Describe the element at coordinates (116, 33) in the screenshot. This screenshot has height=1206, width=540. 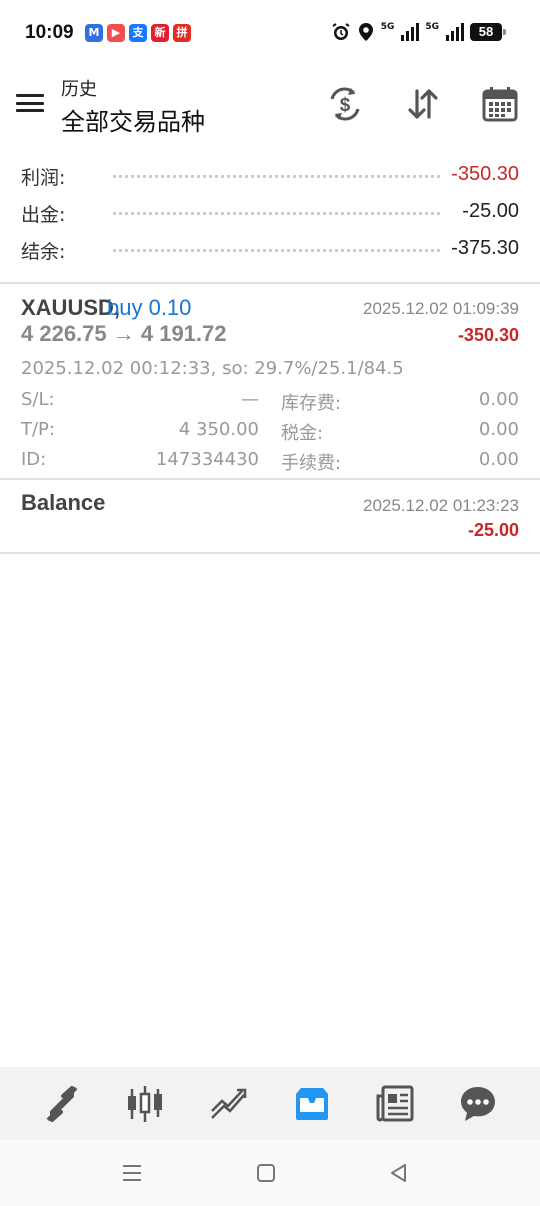
I see `video-app-icon: ▶` at that location.